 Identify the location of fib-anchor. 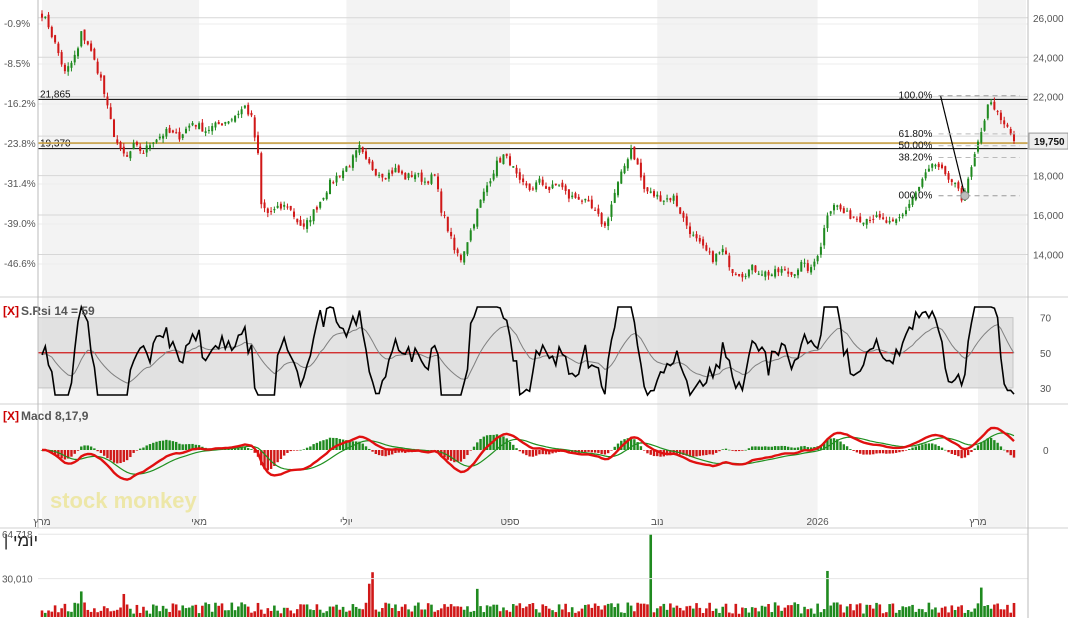
(965, 196).